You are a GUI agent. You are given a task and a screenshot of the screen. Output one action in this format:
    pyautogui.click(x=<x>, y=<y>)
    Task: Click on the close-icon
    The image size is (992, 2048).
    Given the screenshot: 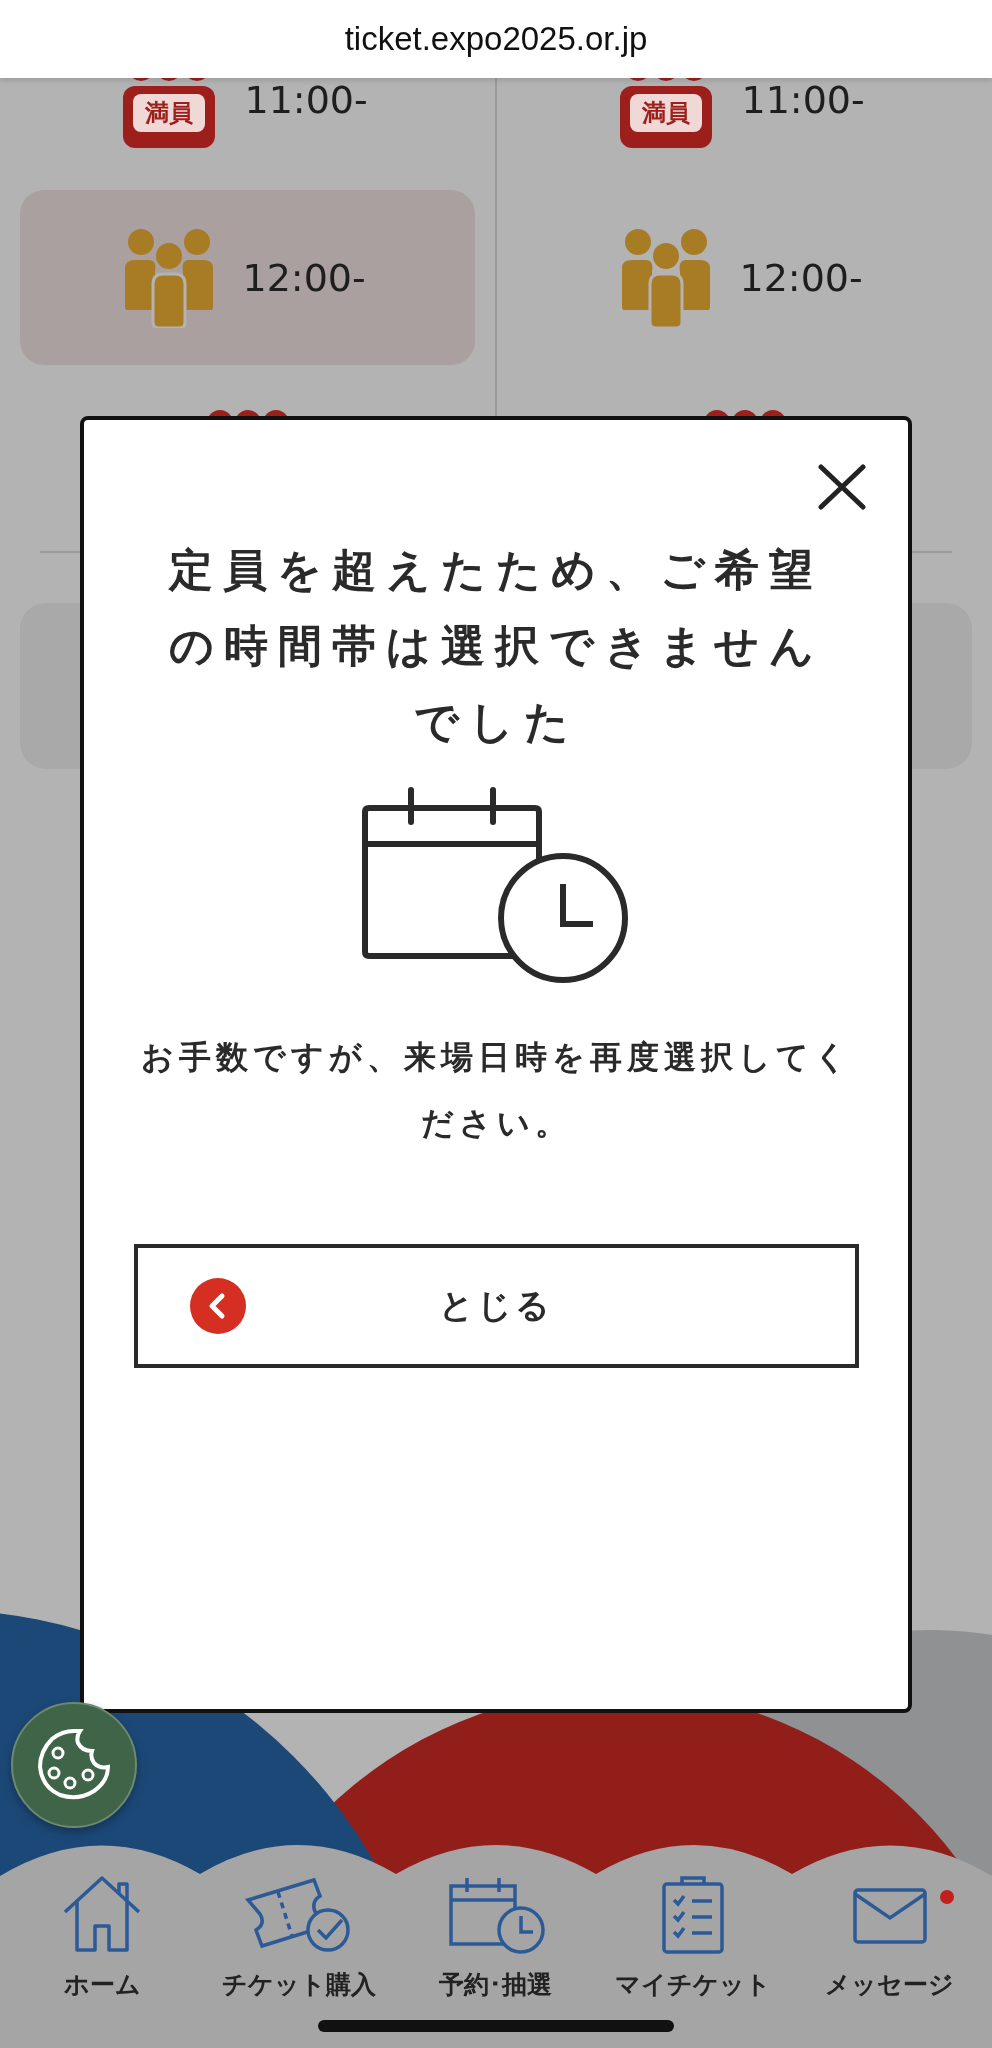 What is the action you would take?
    pyautogui.click(x=842, y=487)
    